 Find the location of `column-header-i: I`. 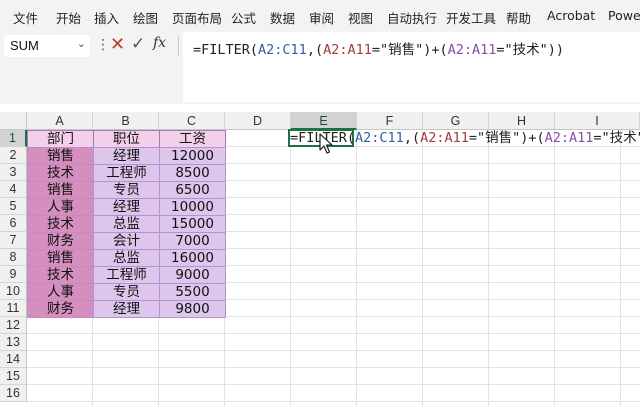

column-header-i: I is located at coordinates (597, 121).